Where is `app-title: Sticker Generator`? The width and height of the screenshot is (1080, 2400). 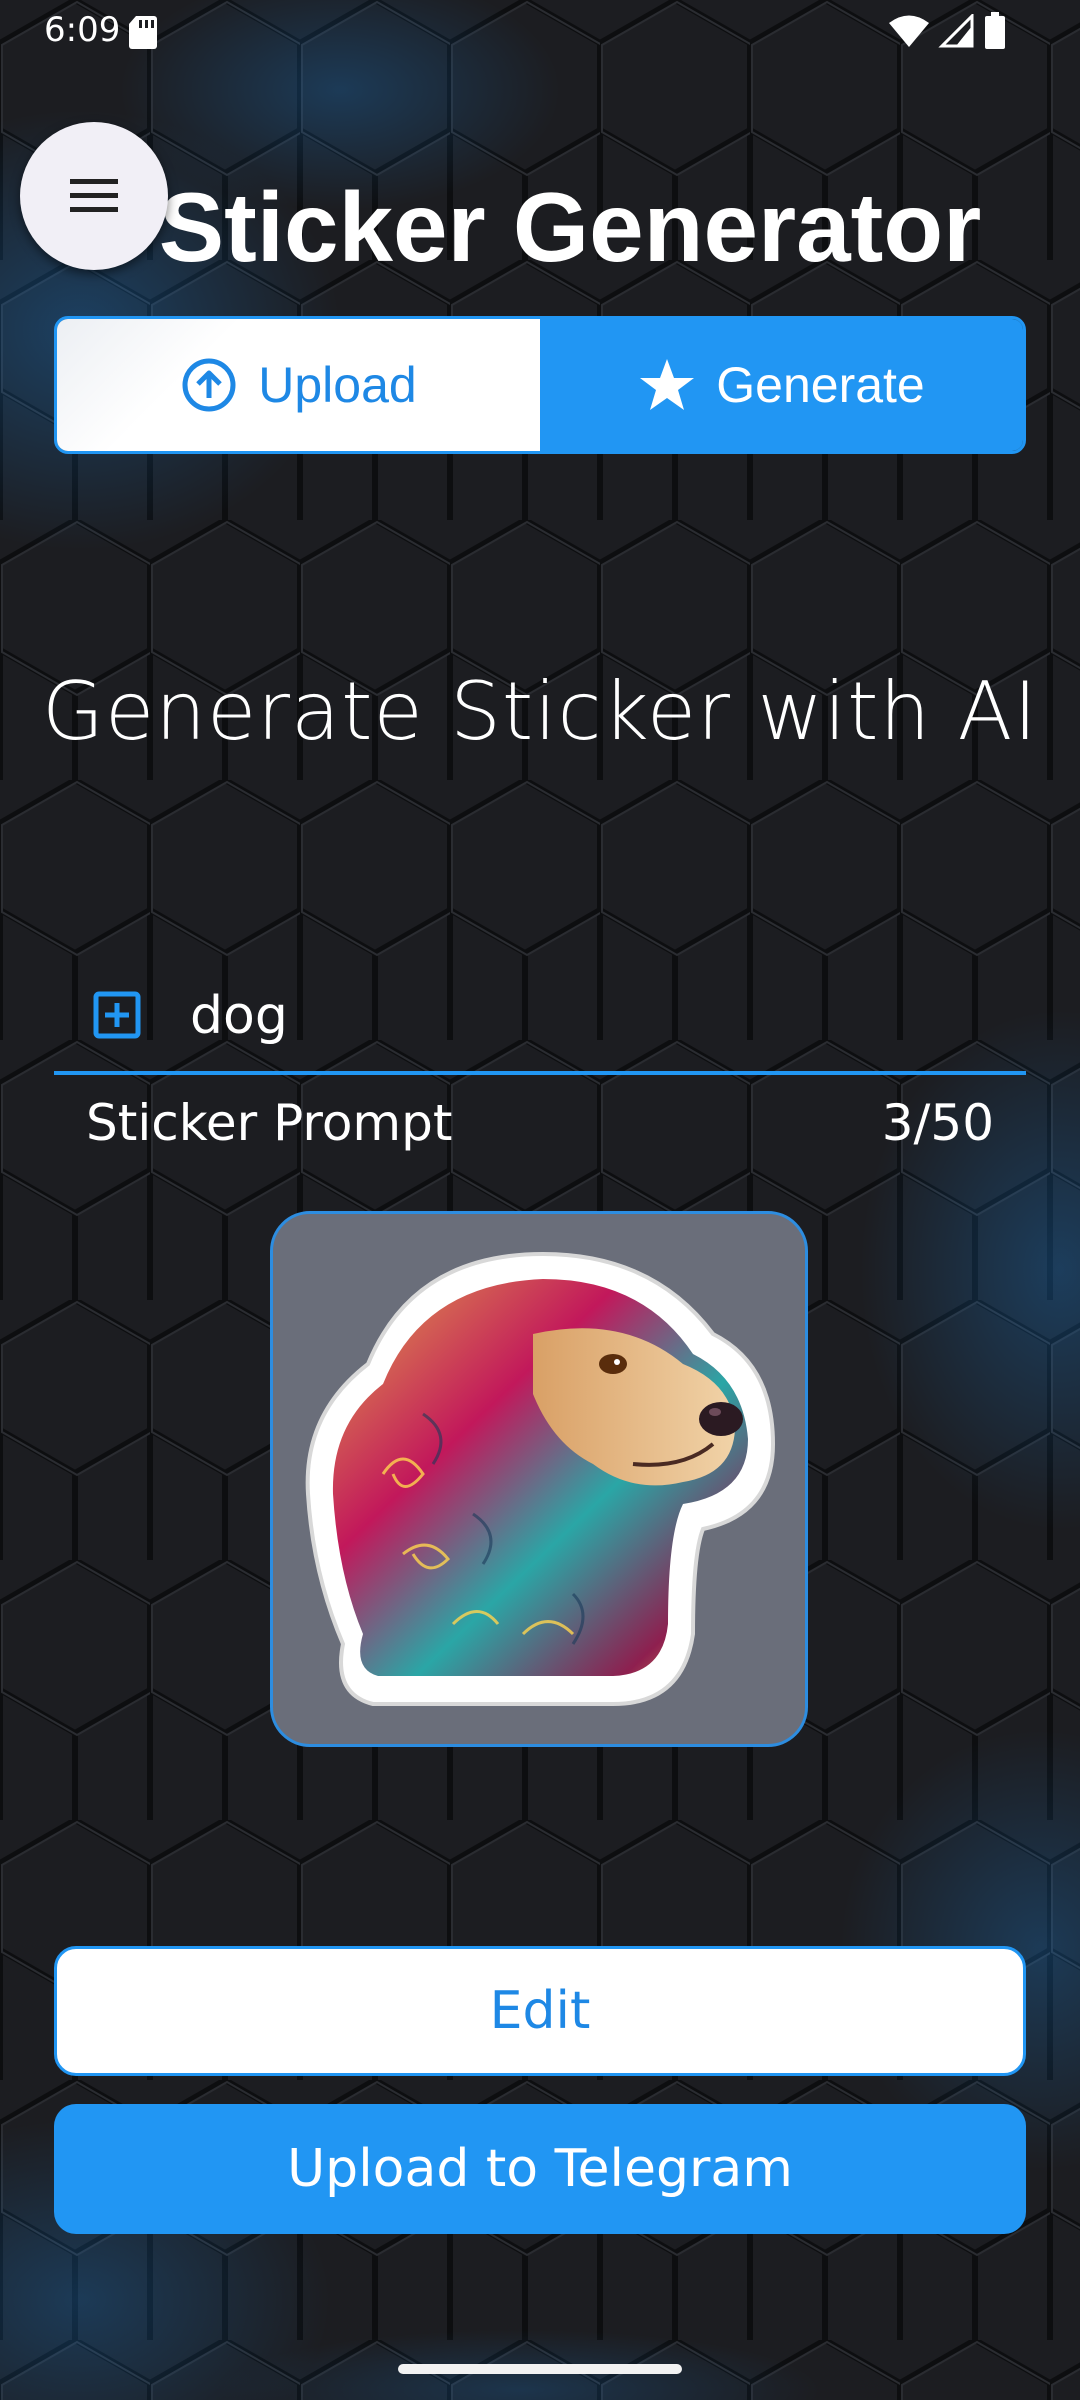 app-title: Sticker Generator is located at coordinates (570, 227).